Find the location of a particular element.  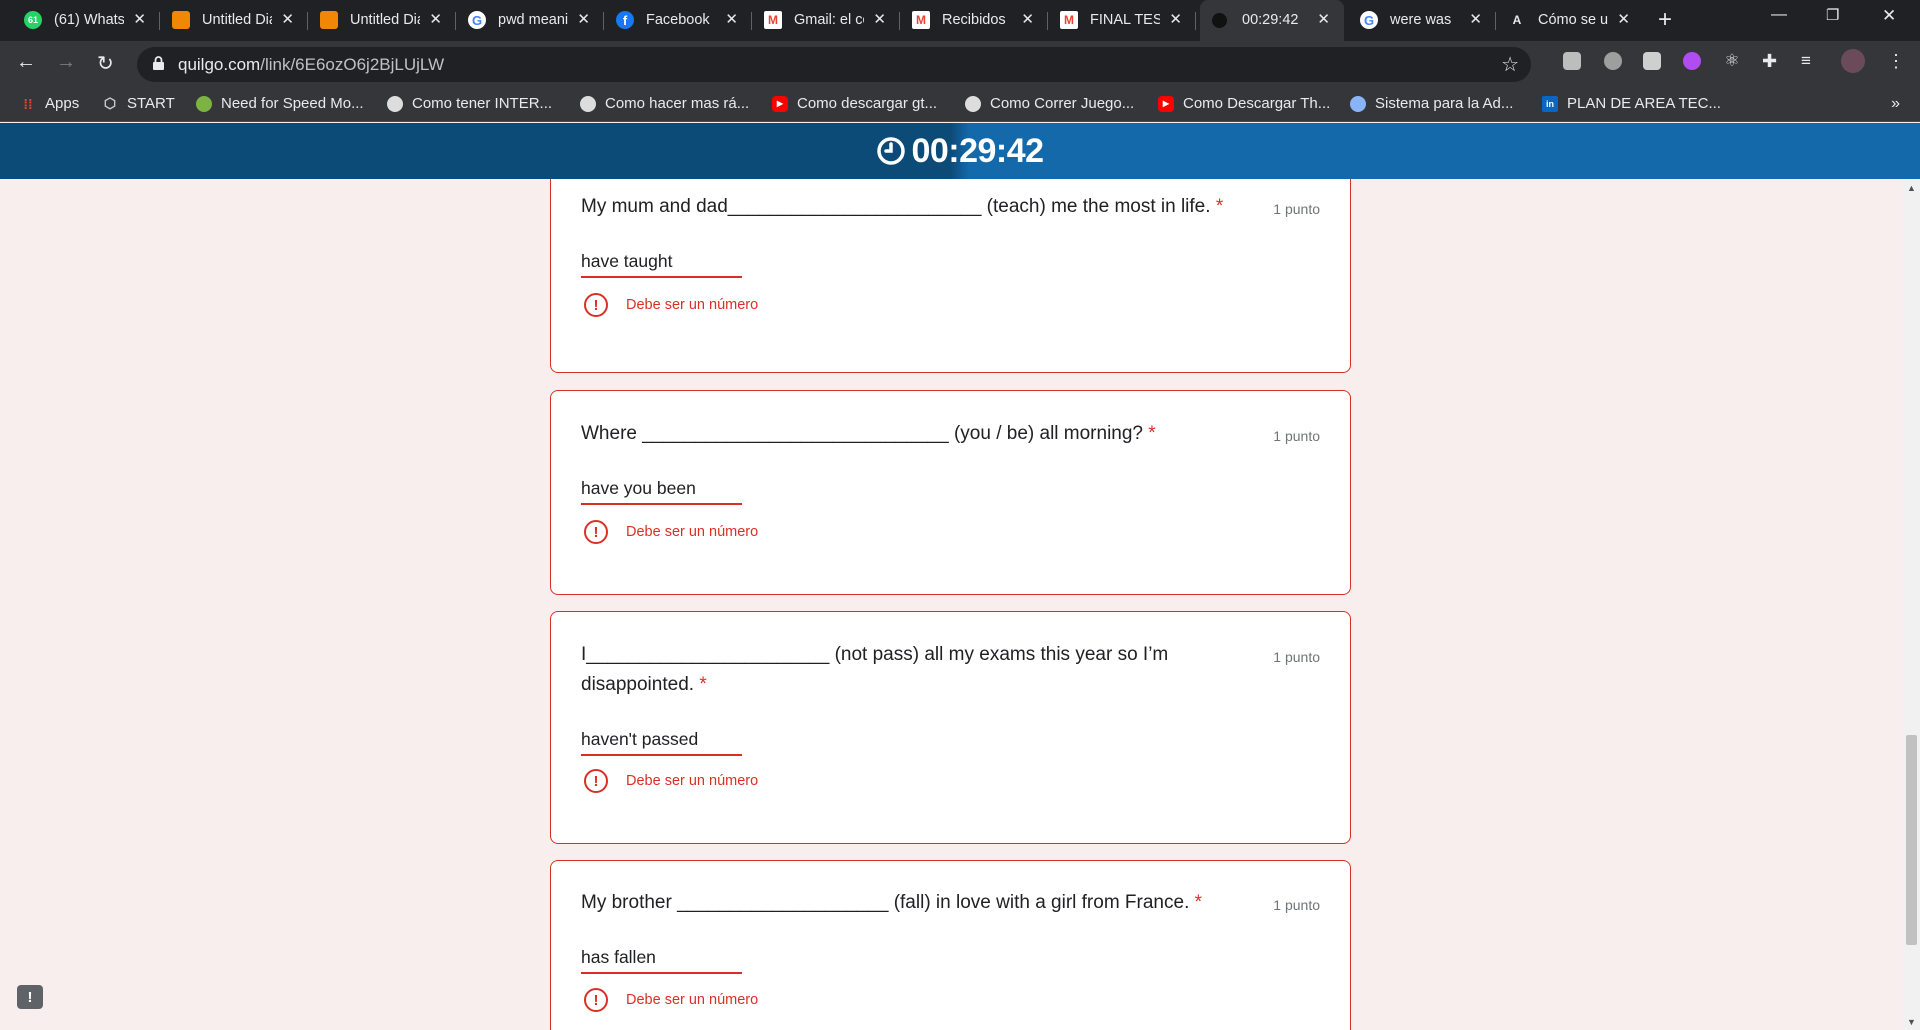

close-window-icon: ✕ is located at coordinates (1889, 16).